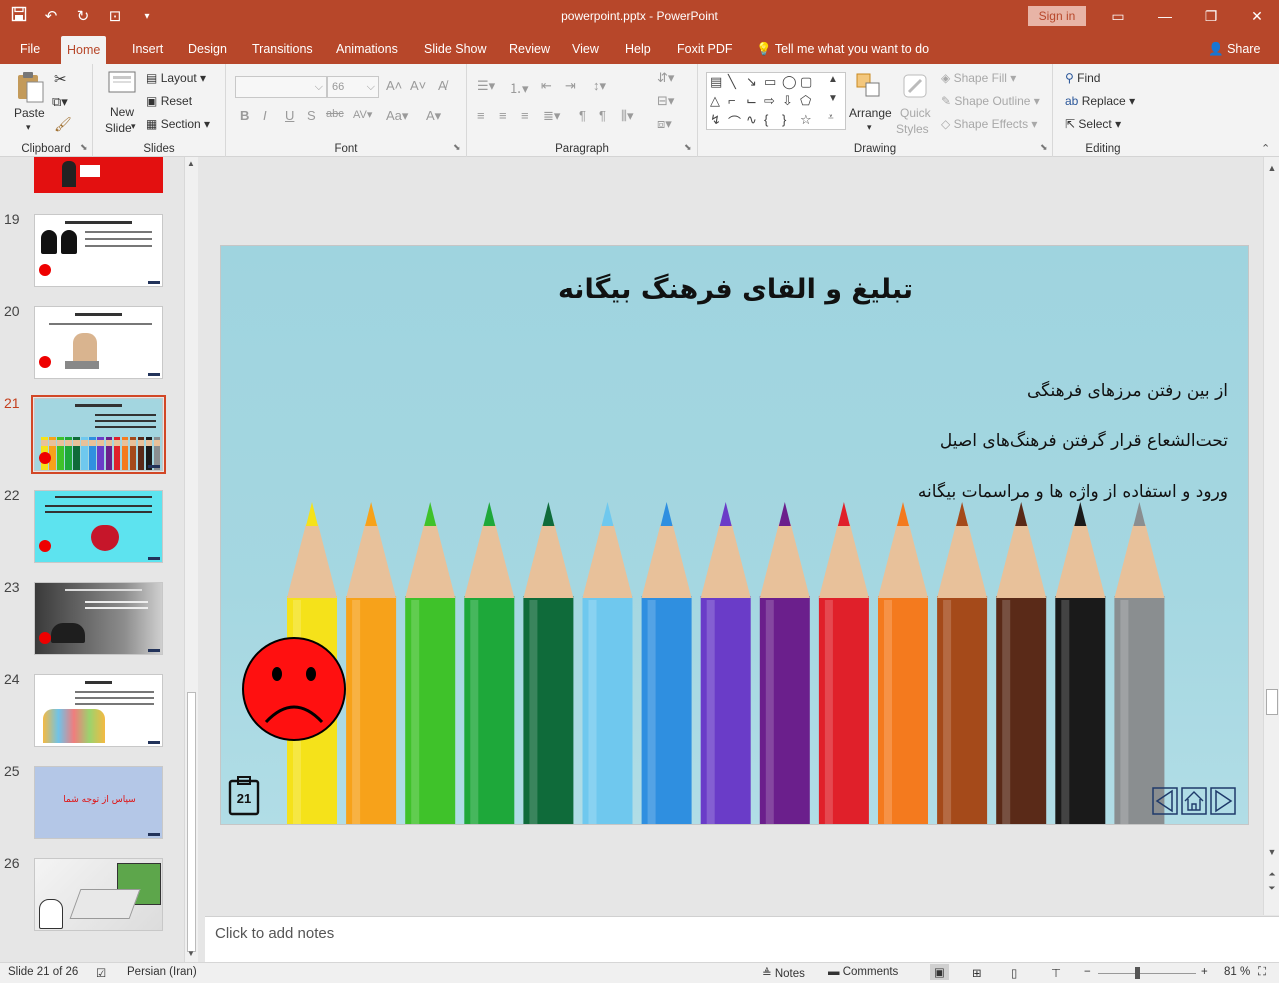 The image size is (1279, 983). Describe the element at coordinates (688, 147) in the screenshot. I see `paragraph-launcher-icon: ⬊` at that location.